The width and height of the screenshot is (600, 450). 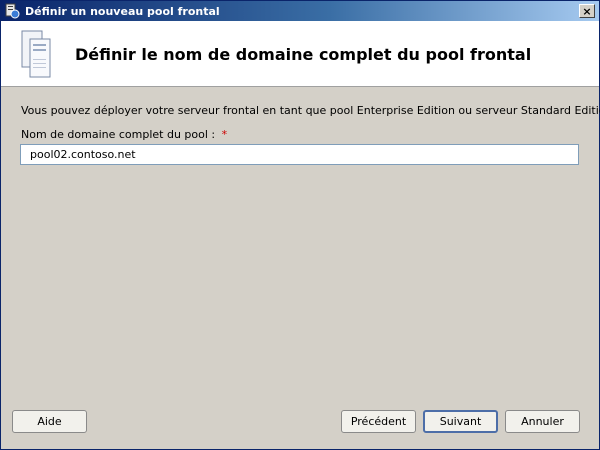 I want to click on next-button: Suivant, so click(x=460, y=421).